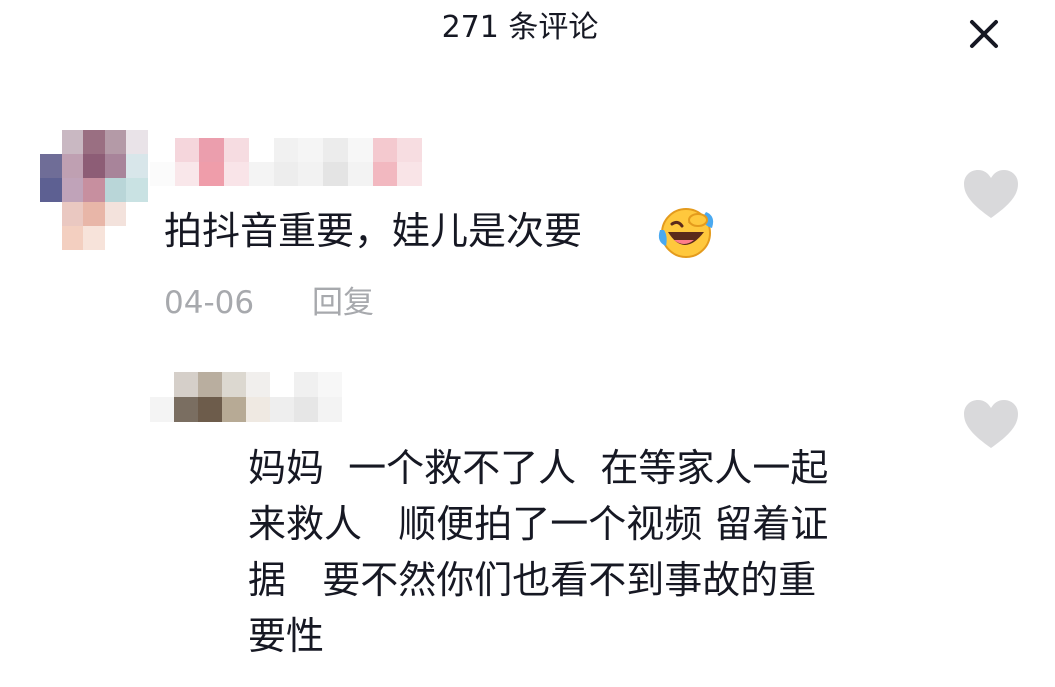  Describe the element at coordinates (538, 524) in the screenshot. I see `reply-line: 来救人 顺便拍了一个视频 留着证` at that location.